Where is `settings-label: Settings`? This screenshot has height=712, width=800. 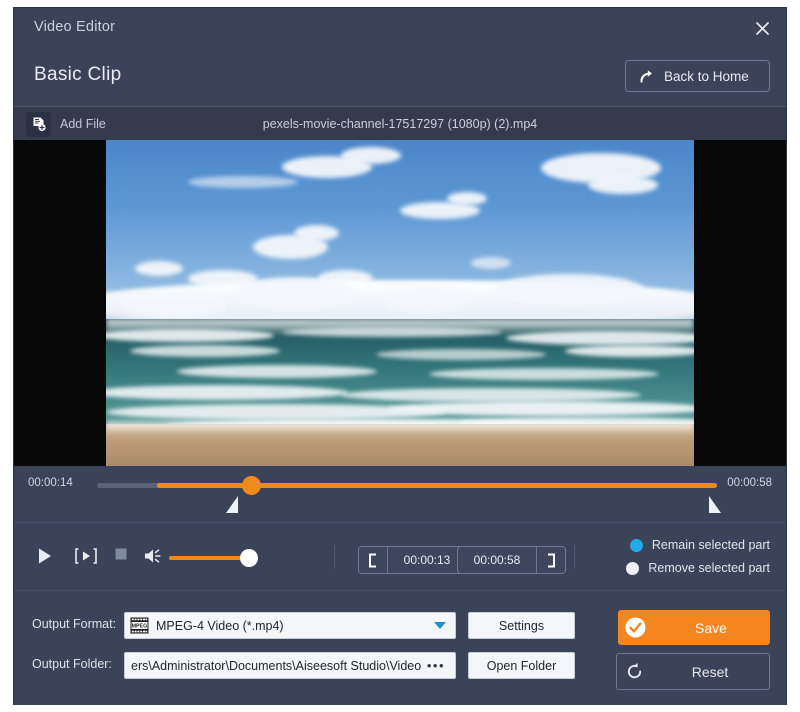
settings-label: Settings is located at coordinates (521, 625).